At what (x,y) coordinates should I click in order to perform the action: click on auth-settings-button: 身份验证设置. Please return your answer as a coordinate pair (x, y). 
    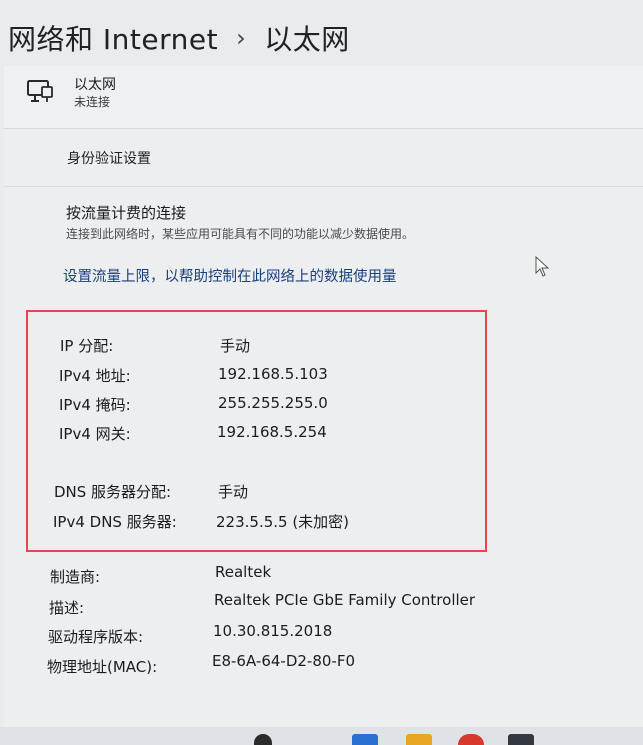
    Looking at the image, I should click on (109, 158).